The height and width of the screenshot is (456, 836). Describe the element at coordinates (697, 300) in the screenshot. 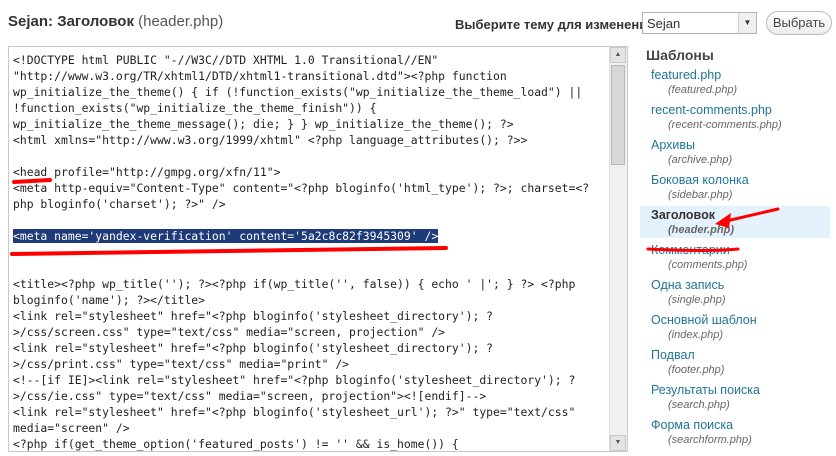

I see `template-file: (single.php)` at that location.